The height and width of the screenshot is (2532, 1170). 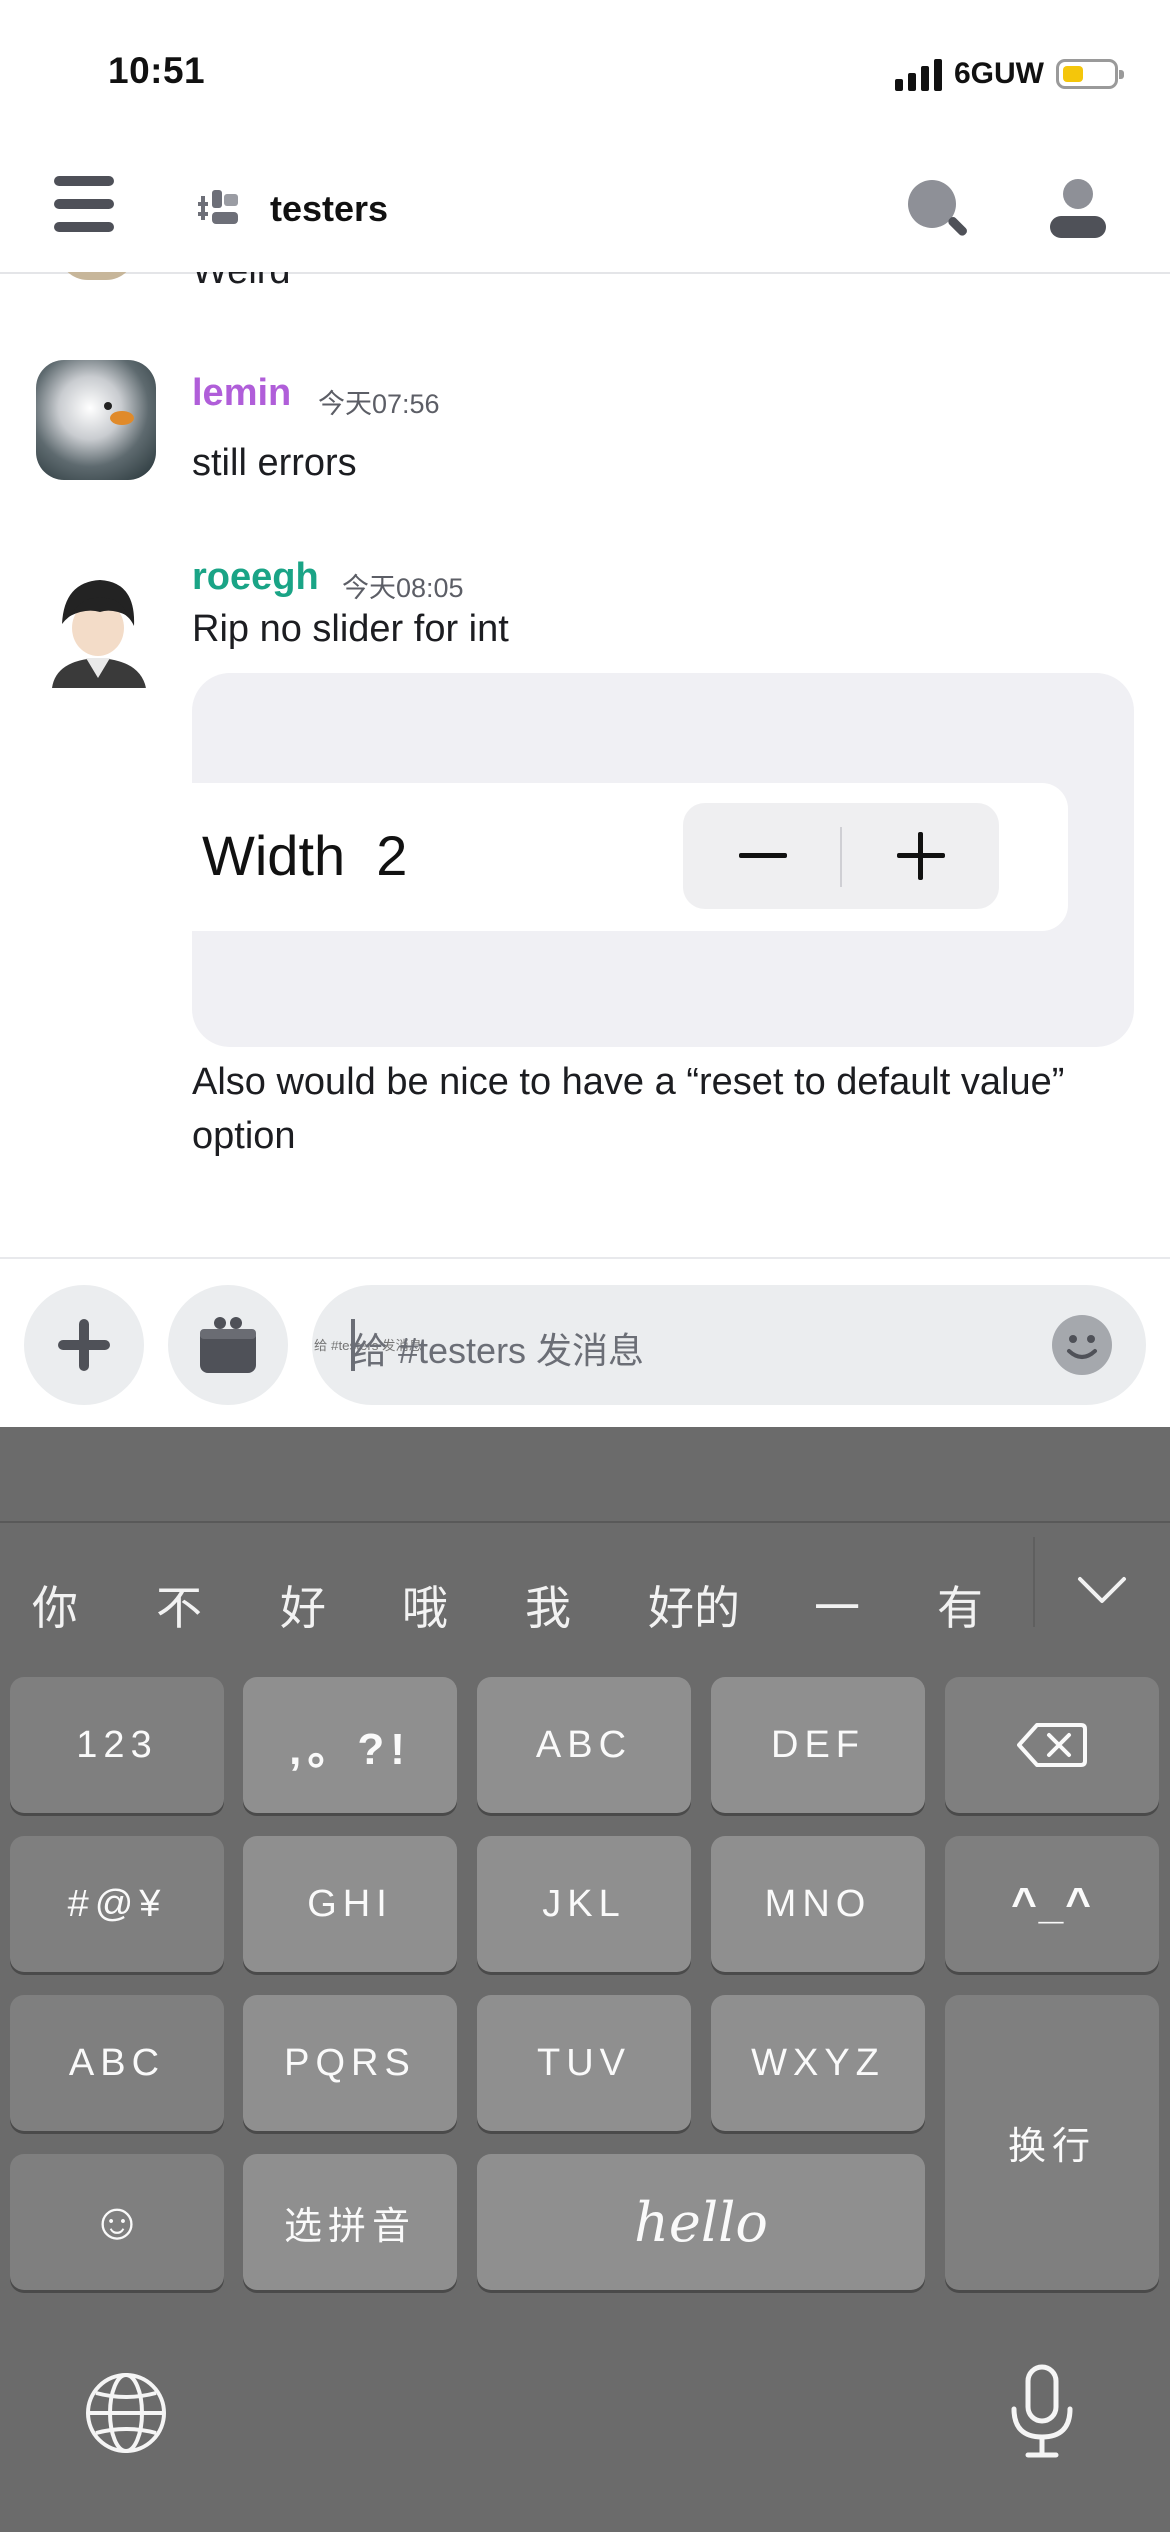 I want to click on key-123: 123, so click(x=117, y=1745).